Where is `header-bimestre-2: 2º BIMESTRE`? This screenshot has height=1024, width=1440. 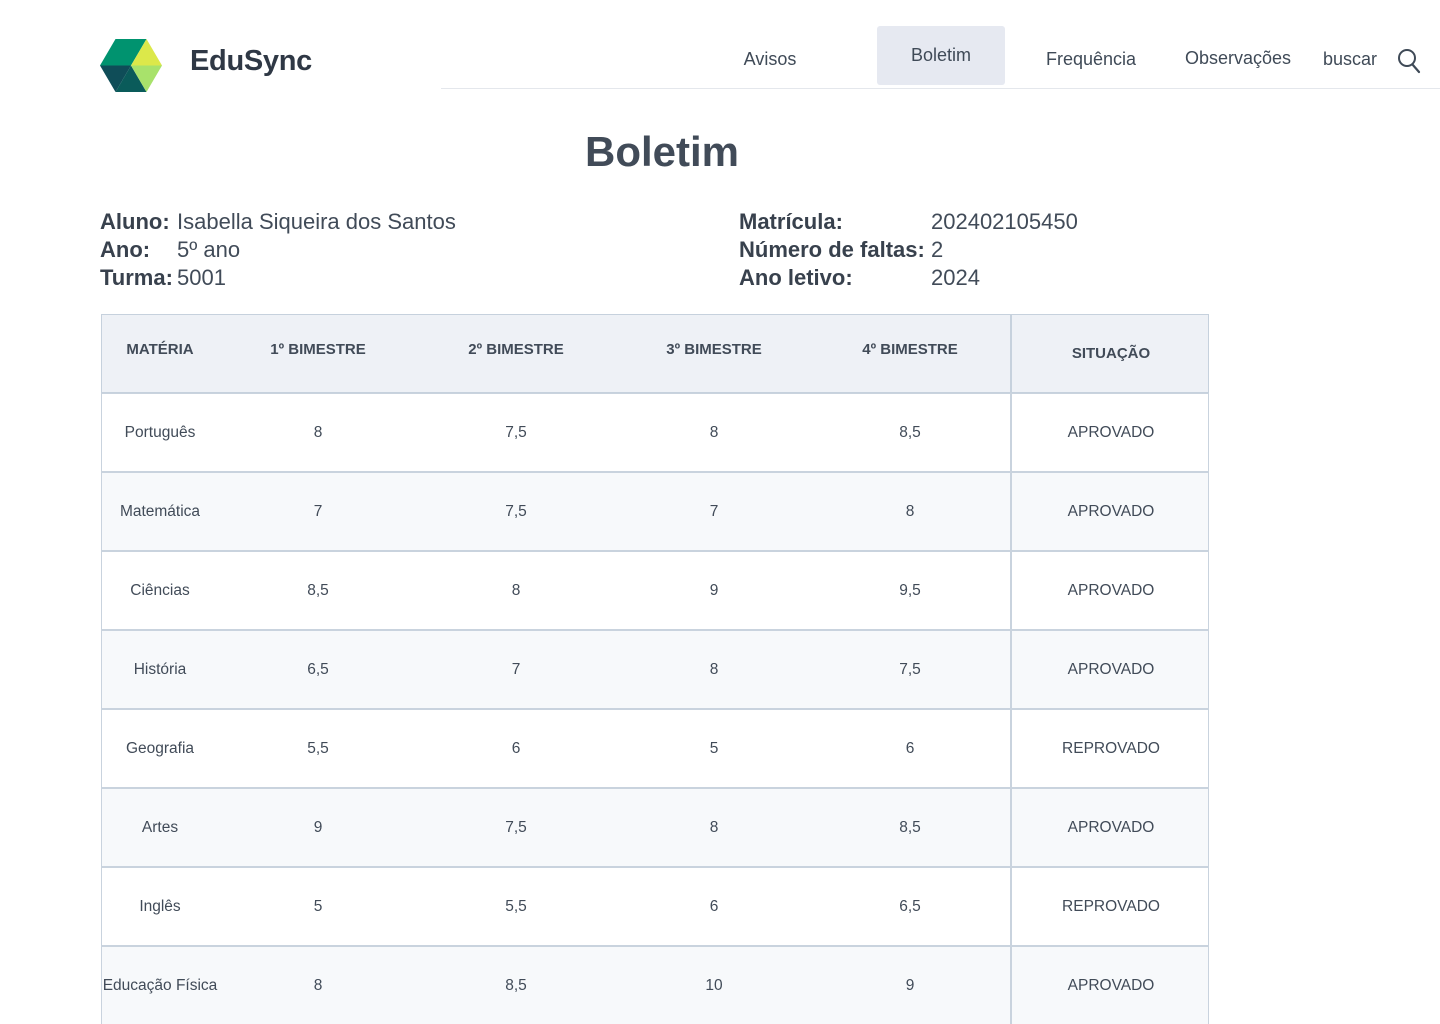
header-bimestre-2: 2º BIMESTRE is located at coordinates (516, 349).